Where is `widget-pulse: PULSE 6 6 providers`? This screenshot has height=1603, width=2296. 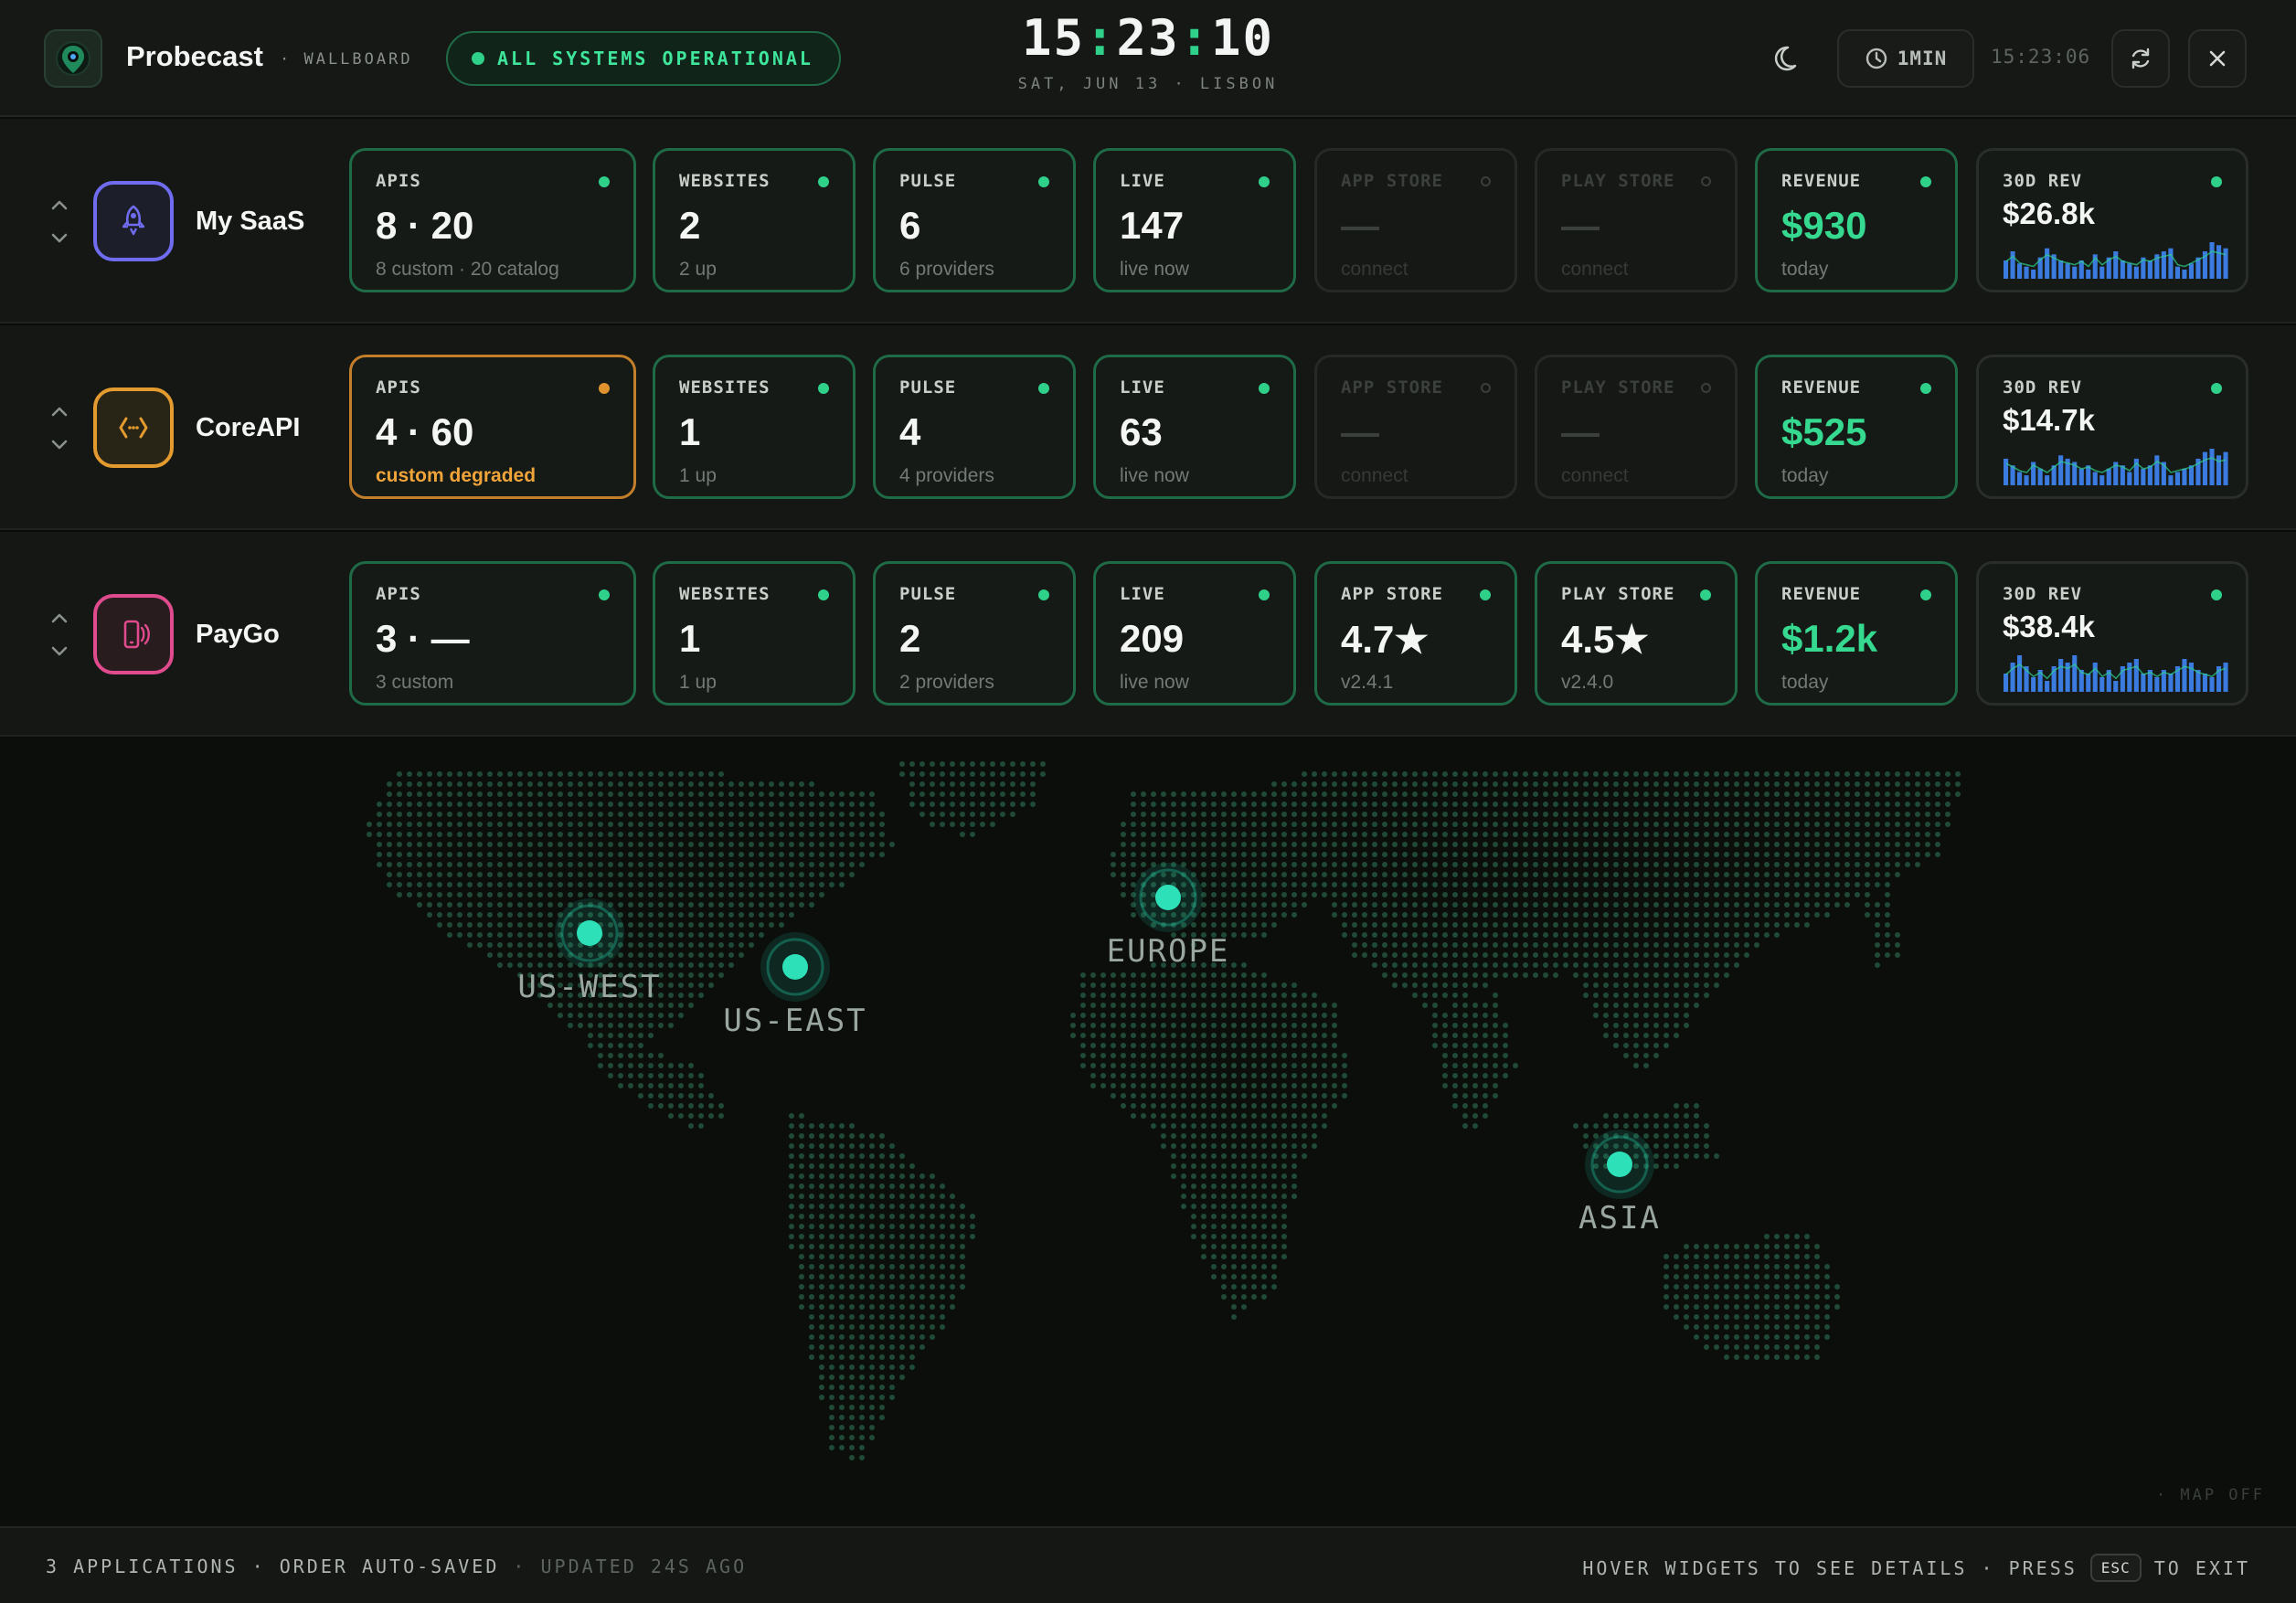 widget-pulse: PULSE 6 6 providers is located at coordinates (974, 220).